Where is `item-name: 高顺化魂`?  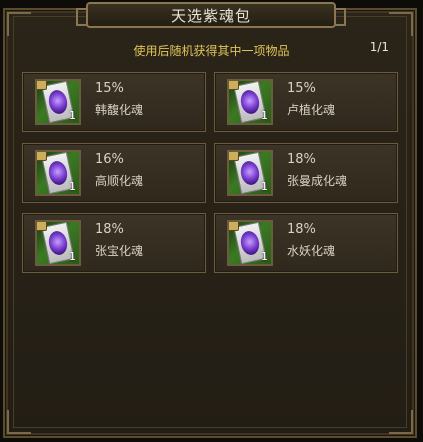
item-name: 高顺化魂 is located at coordinates (119, 181).